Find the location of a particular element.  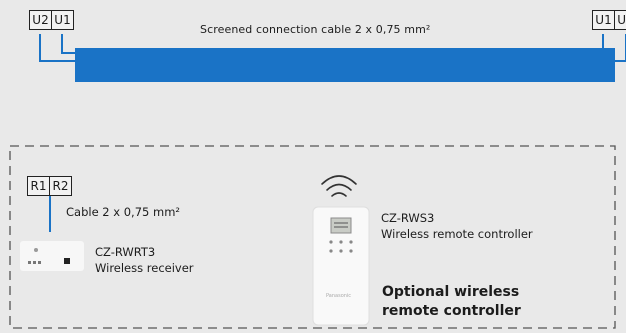

remote-controller-device is located at coordinates (341, 266).